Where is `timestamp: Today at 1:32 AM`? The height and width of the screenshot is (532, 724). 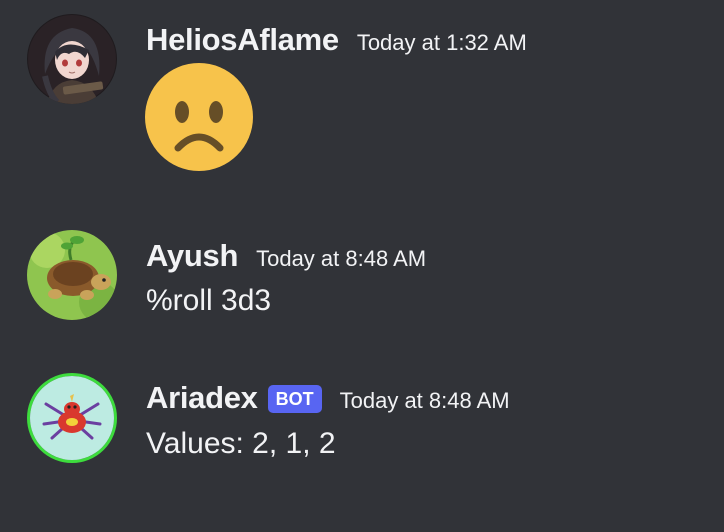
timestamp: Today at 1:32 AM is located at coordinates (441, 42).